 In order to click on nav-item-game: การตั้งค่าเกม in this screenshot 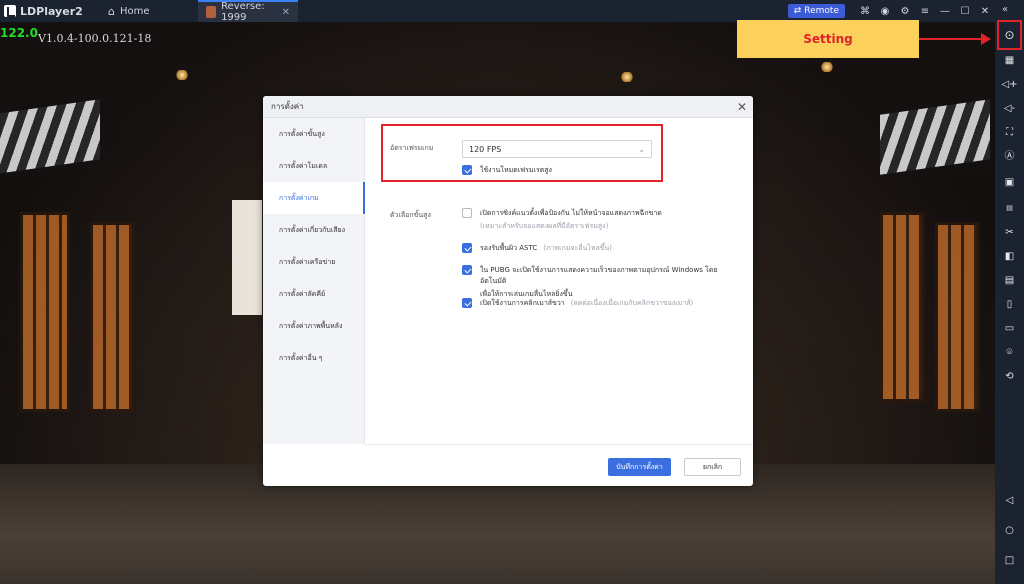, I will do `click(314, 198)`.